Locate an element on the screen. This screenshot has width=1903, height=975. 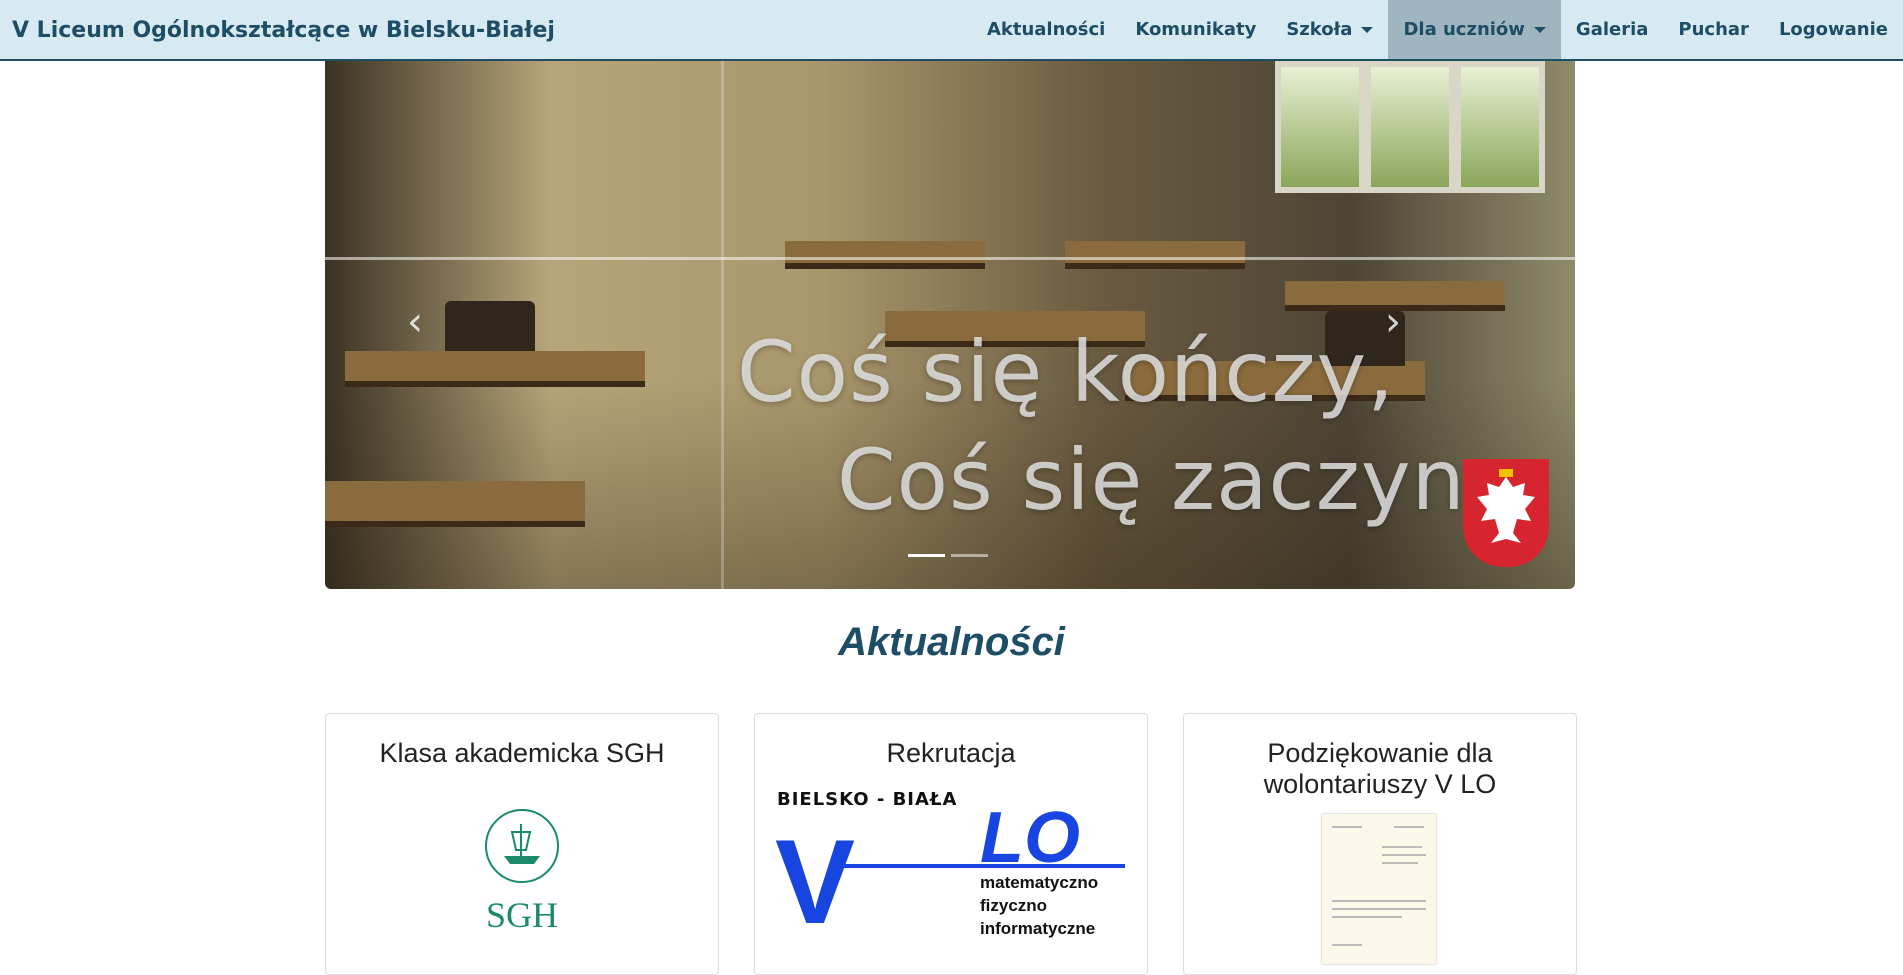
sgh-logo: SGH is located at coordinates (522, 870).